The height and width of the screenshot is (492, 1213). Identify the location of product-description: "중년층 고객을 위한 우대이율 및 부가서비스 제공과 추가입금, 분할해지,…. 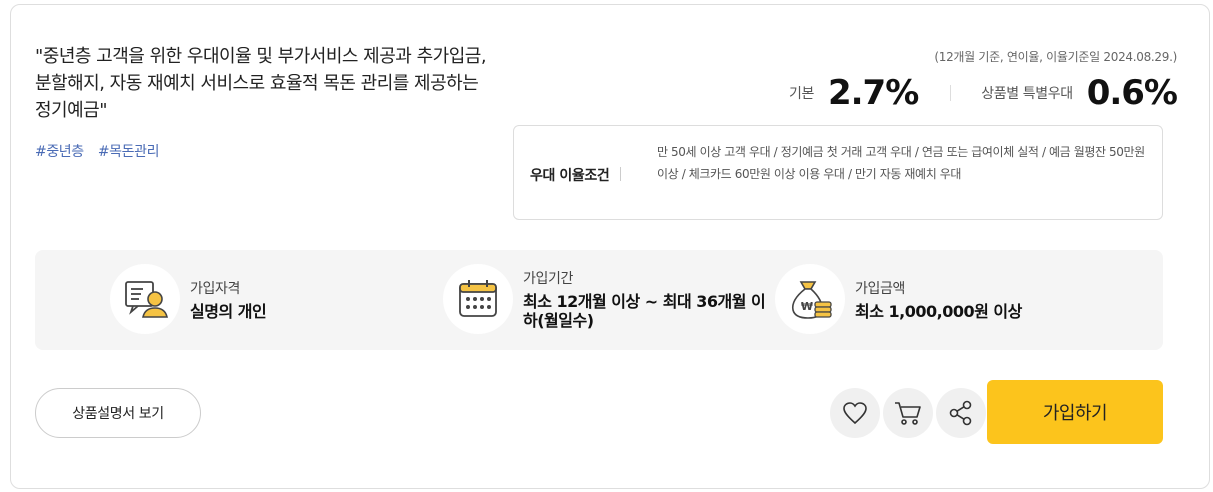
(261, 83).